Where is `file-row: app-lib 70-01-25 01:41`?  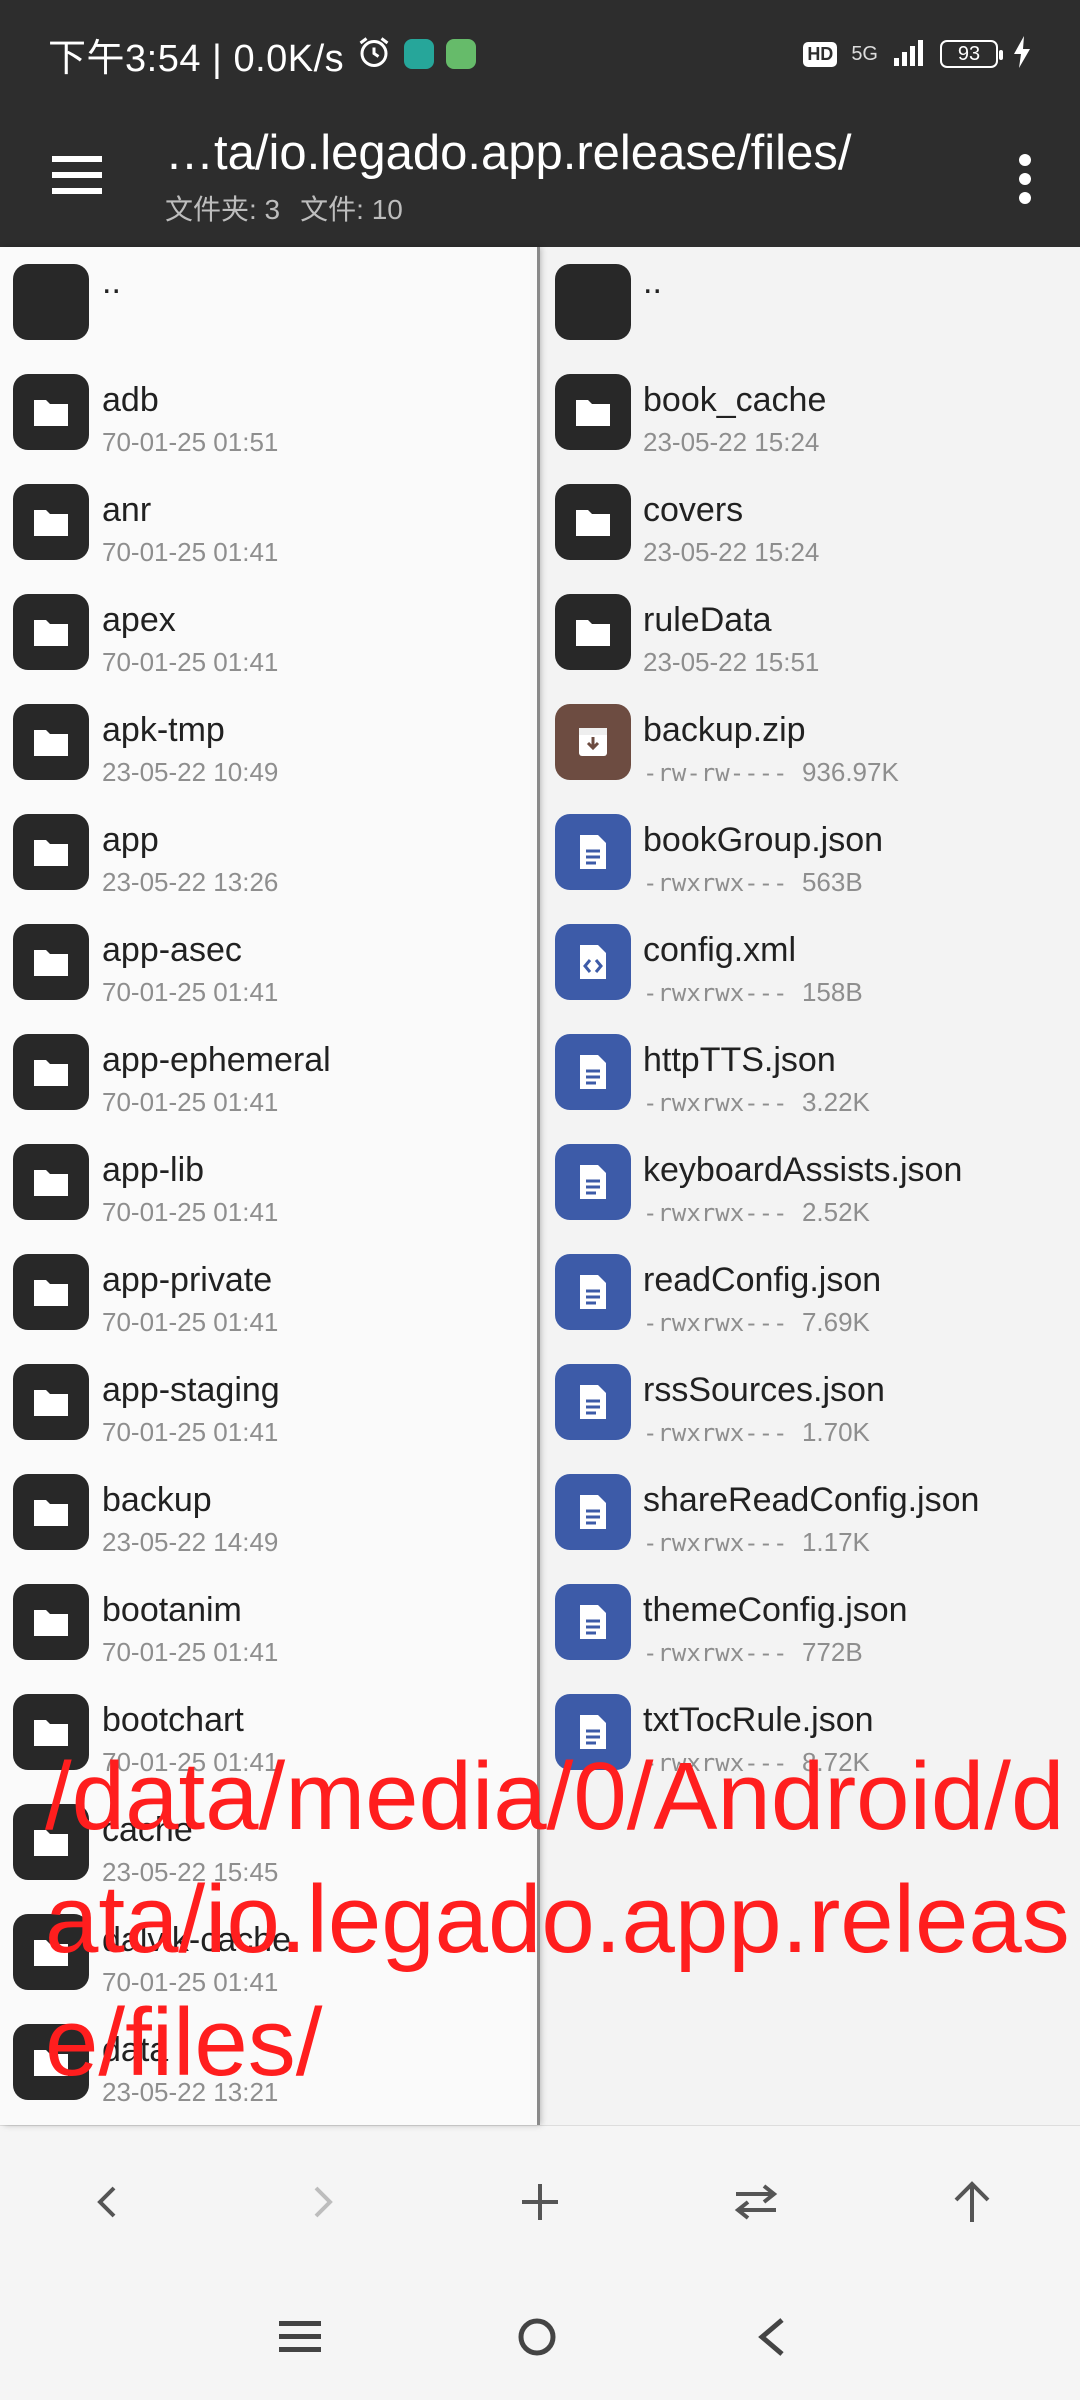 file-row: app-lib 70-01-25 01:41 is located at coordinates (268, 1182).